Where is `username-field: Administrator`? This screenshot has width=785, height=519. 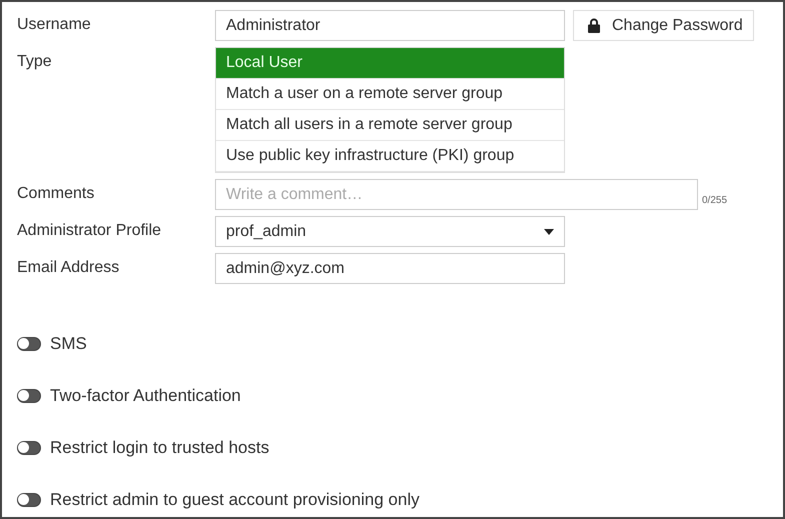
username-field: Administrator is located at coordinates (390, 25).